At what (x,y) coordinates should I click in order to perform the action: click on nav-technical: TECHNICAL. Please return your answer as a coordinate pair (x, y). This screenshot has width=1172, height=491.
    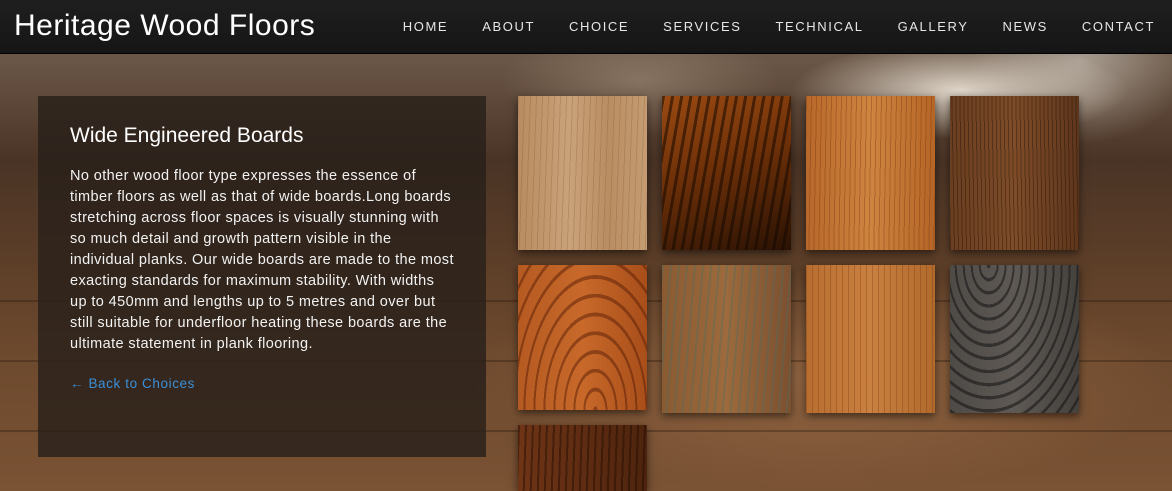
    Looking at the image, I should click on (819, 27).